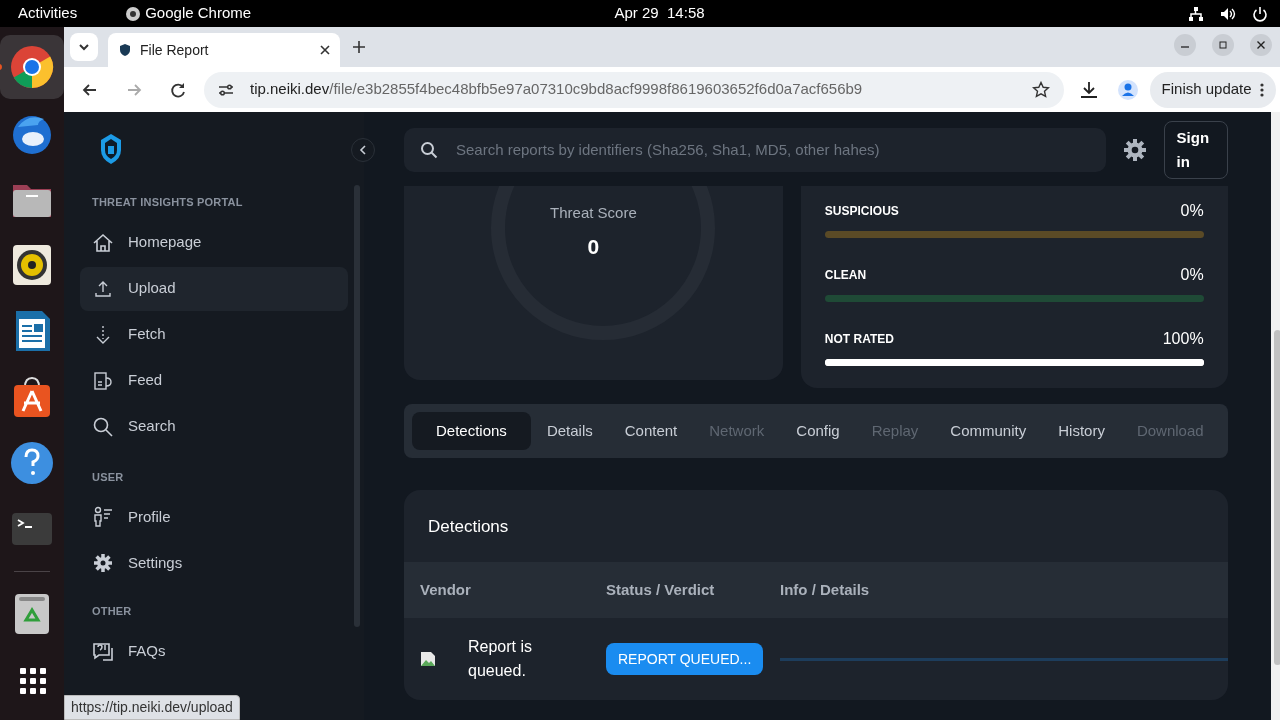  I want to click on power-icon, so click(1260, 13).